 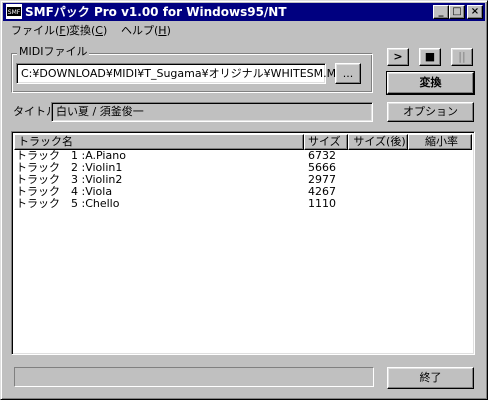 I want to click on close-icon: ×, so click(x=475, y=11).